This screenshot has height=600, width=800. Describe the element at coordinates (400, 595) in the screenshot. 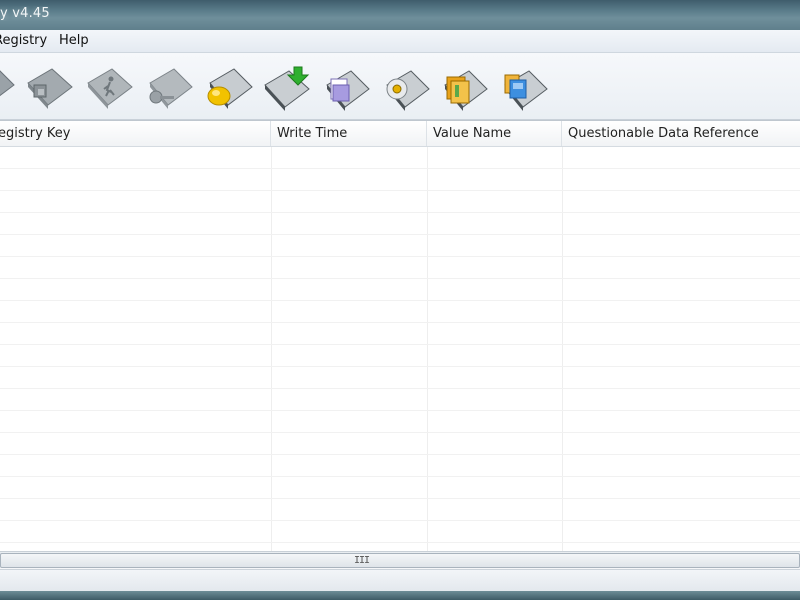

I see `window-bottom-frame` at that location.